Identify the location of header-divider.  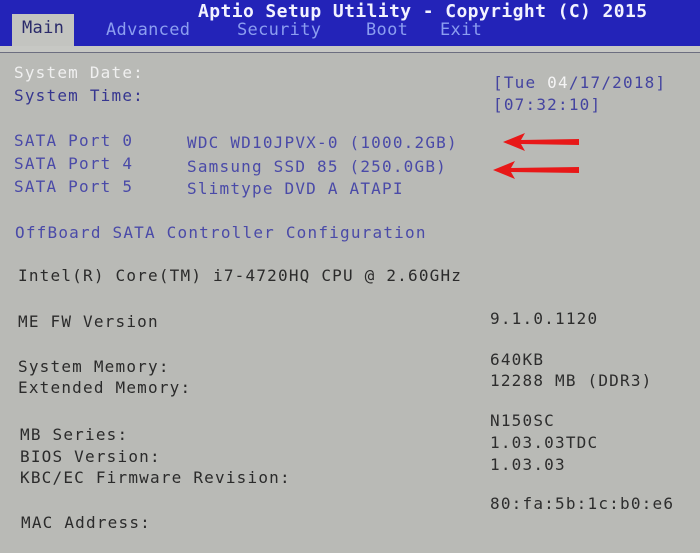
(350, 49).